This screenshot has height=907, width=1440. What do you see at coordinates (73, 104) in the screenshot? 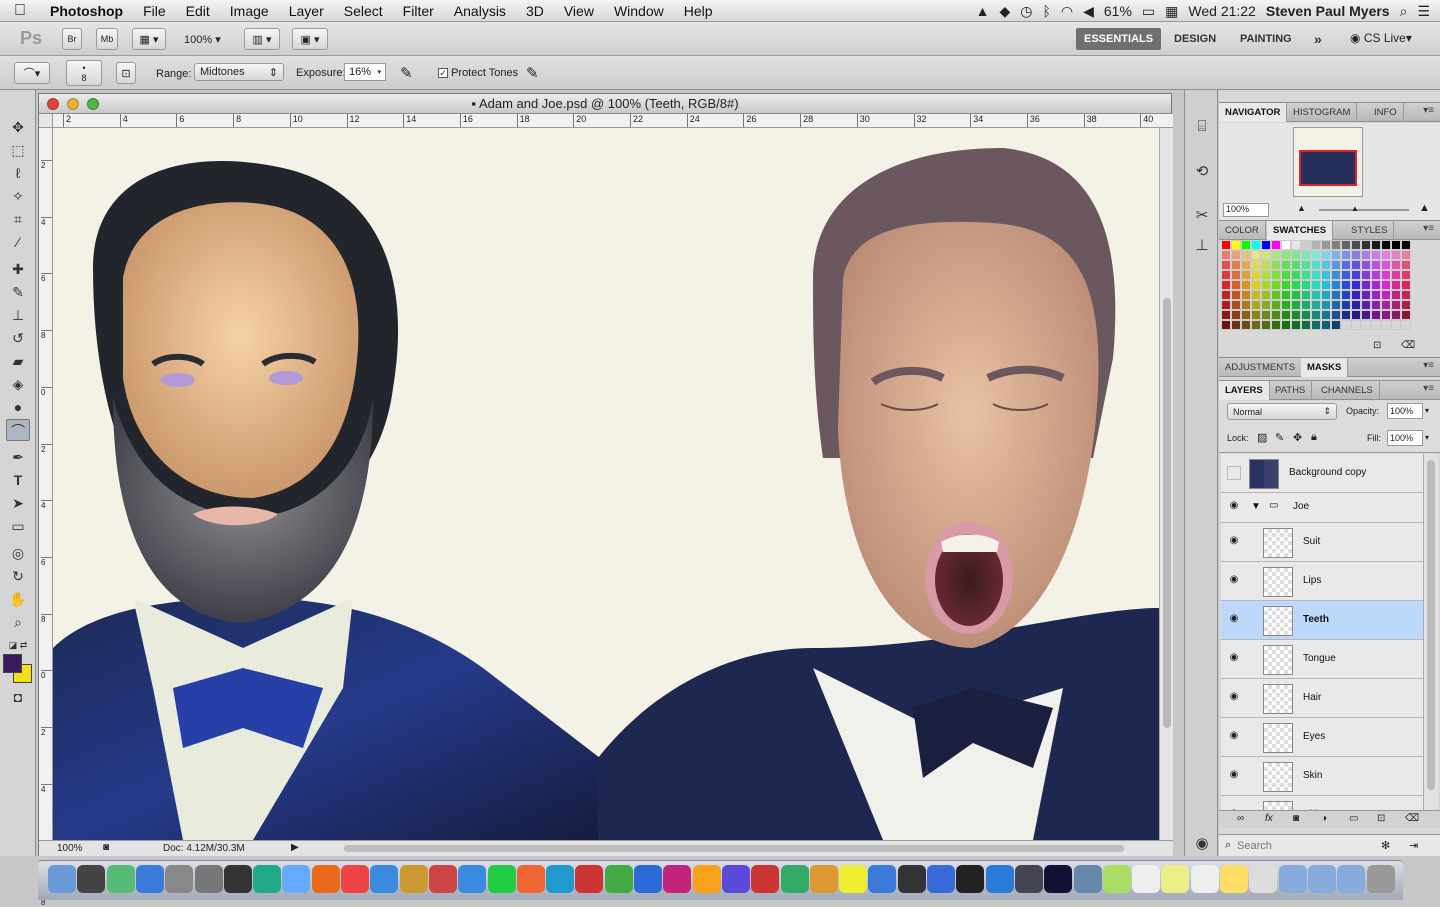
I see `minimize-icon` at bounding box center [73, 104].